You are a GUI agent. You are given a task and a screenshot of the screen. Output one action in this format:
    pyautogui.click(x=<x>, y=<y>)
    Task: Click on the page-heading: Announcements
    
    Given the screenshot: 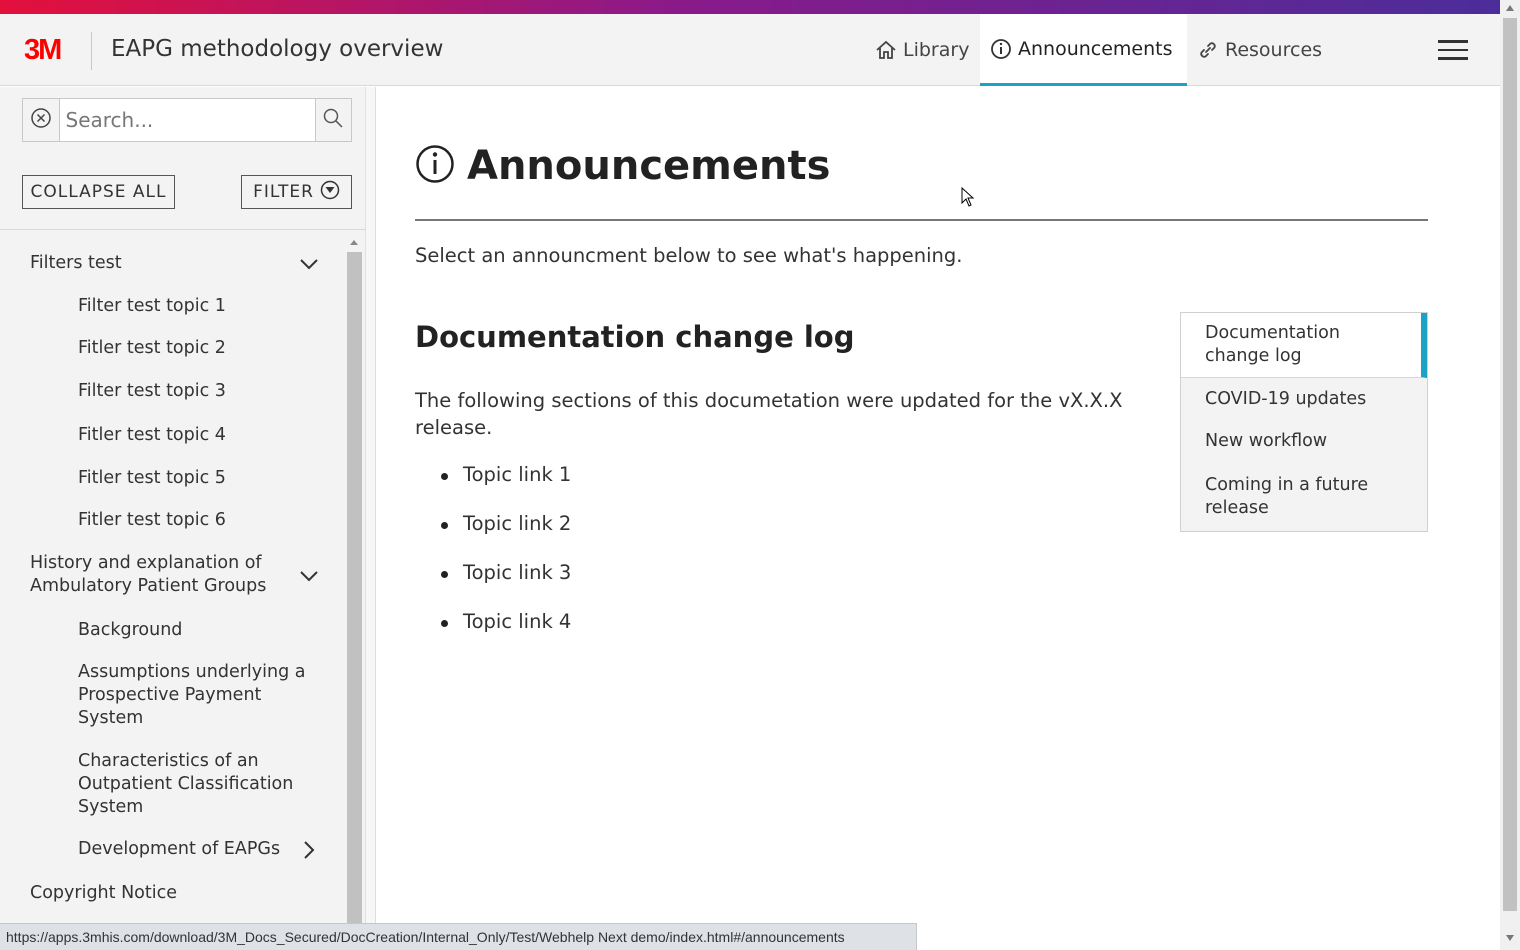 What is the action you would take?
    pyautogui.click(x=622, y=166)
    